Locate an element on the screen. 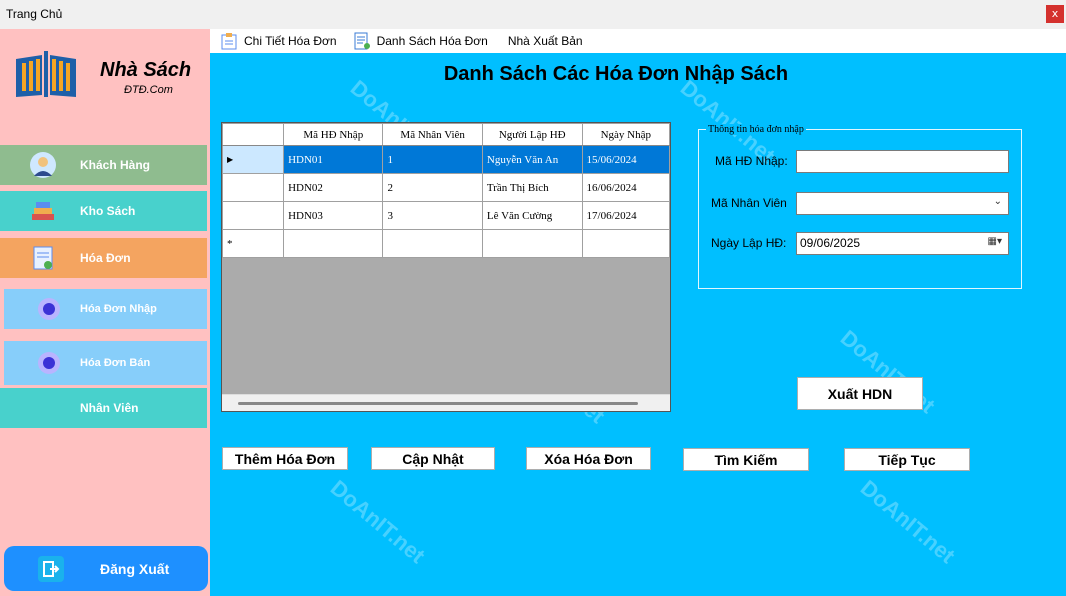  close-button: x is located at coordinates (1055, 14).